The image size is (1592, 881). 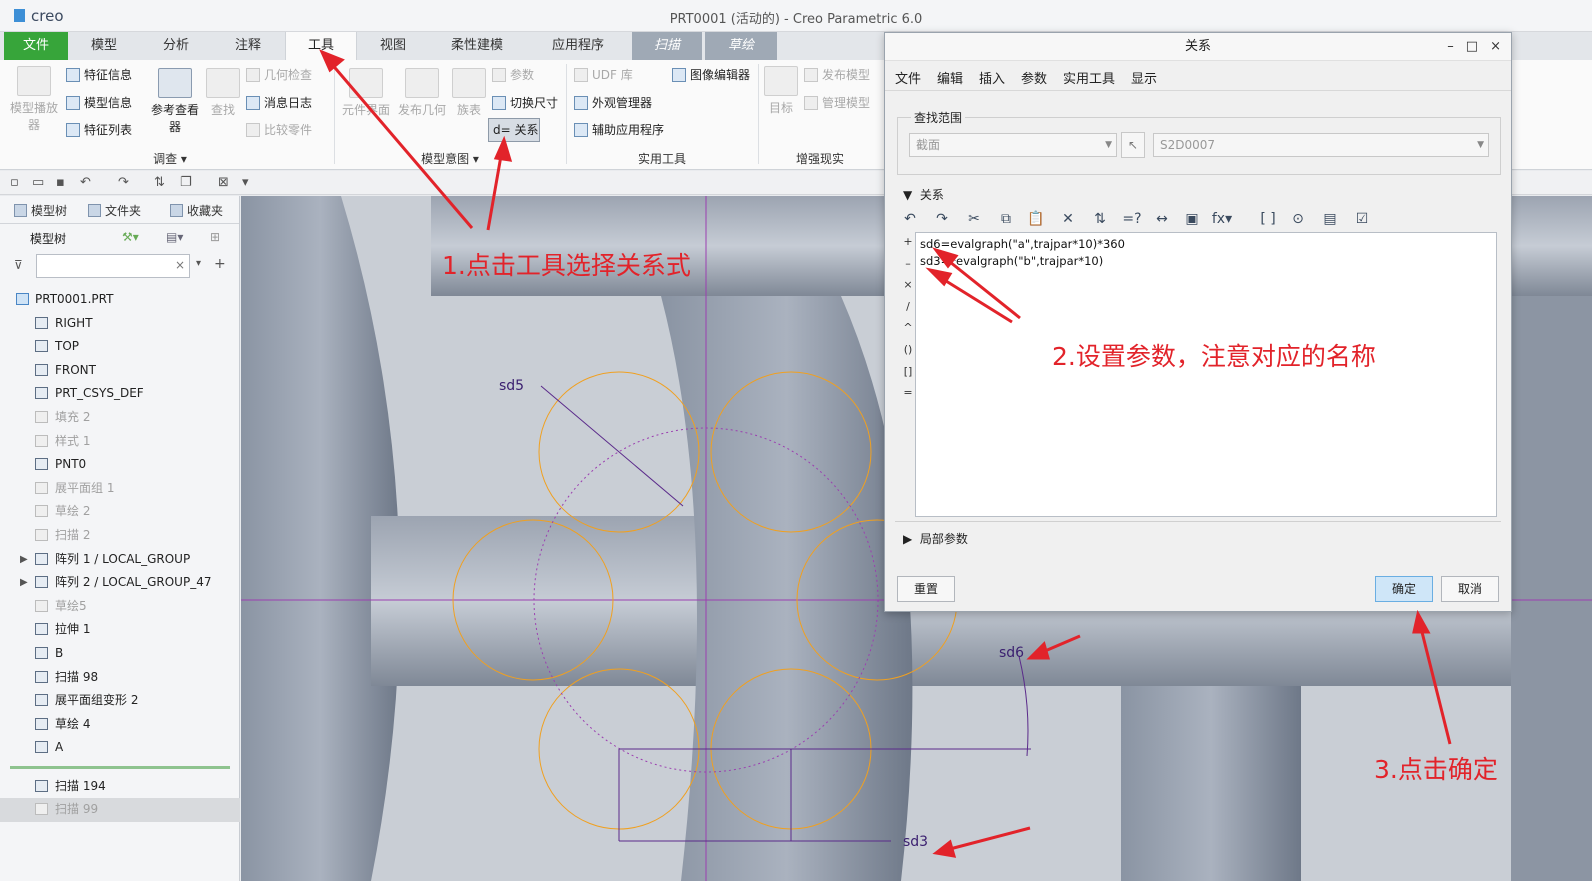 What do you see at coordinates (566, 265) in the screenshot?
I see `annotation-step1: 1.点击工具选择关系式` at bounding box center [566, 265].